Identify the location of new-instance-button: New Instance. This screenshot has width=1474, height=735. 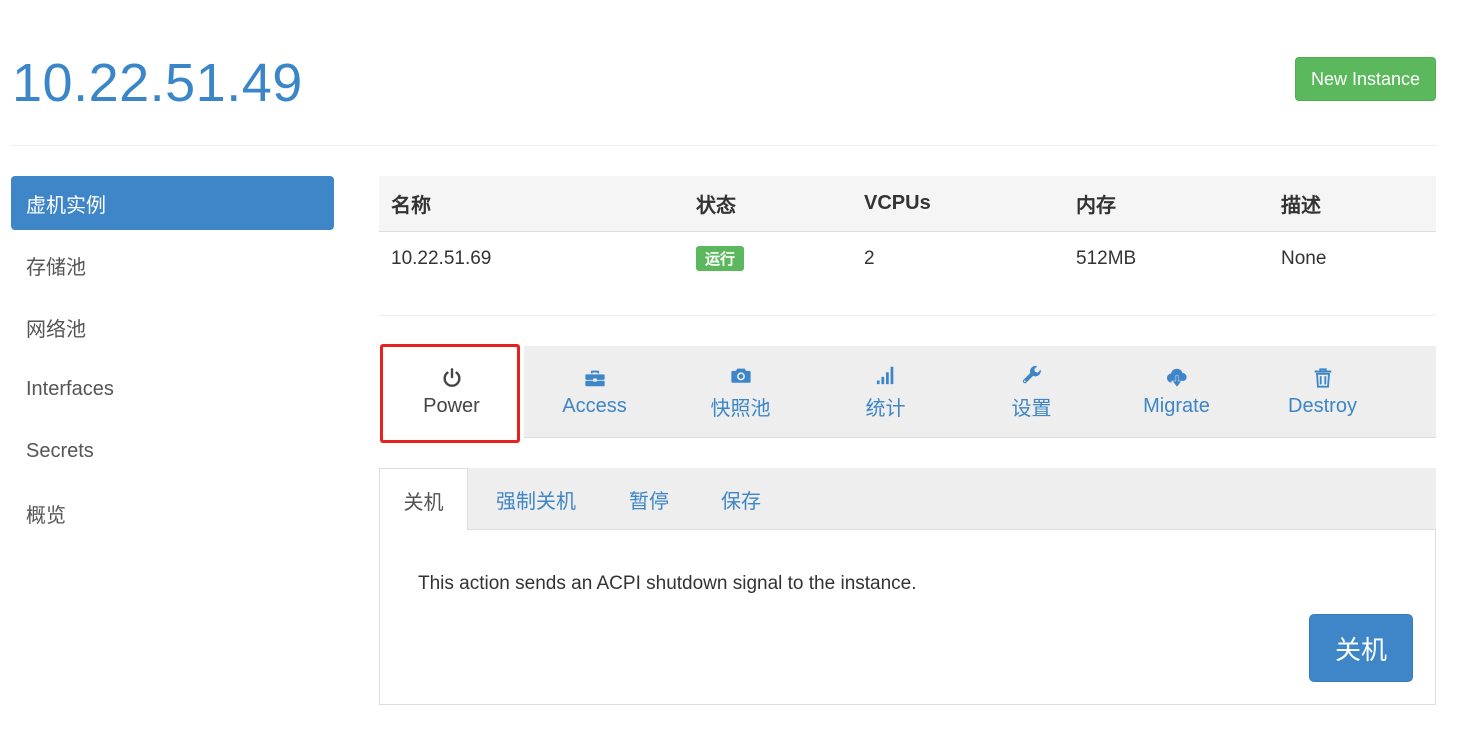
(1365, 79).